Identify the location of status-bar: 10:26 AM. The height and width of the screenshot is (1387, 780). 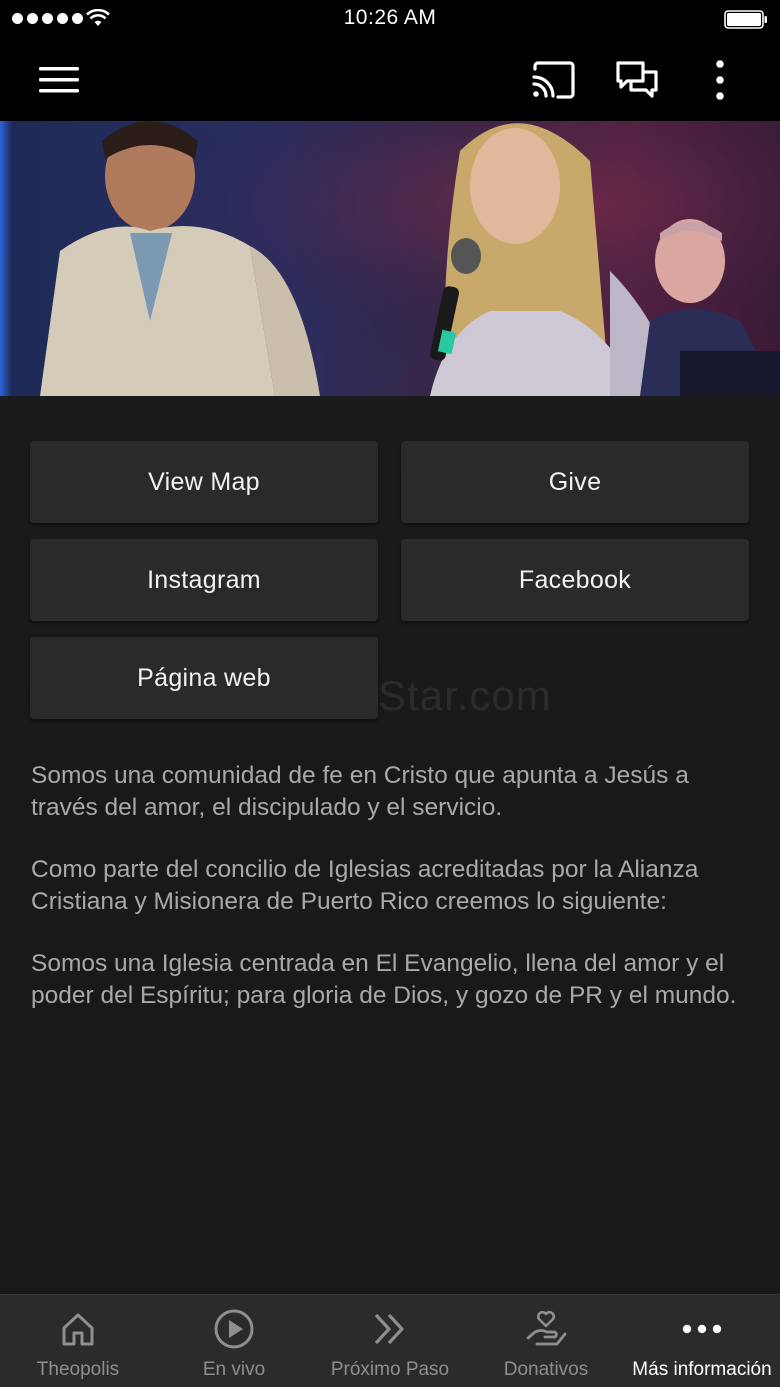
(390, 20).